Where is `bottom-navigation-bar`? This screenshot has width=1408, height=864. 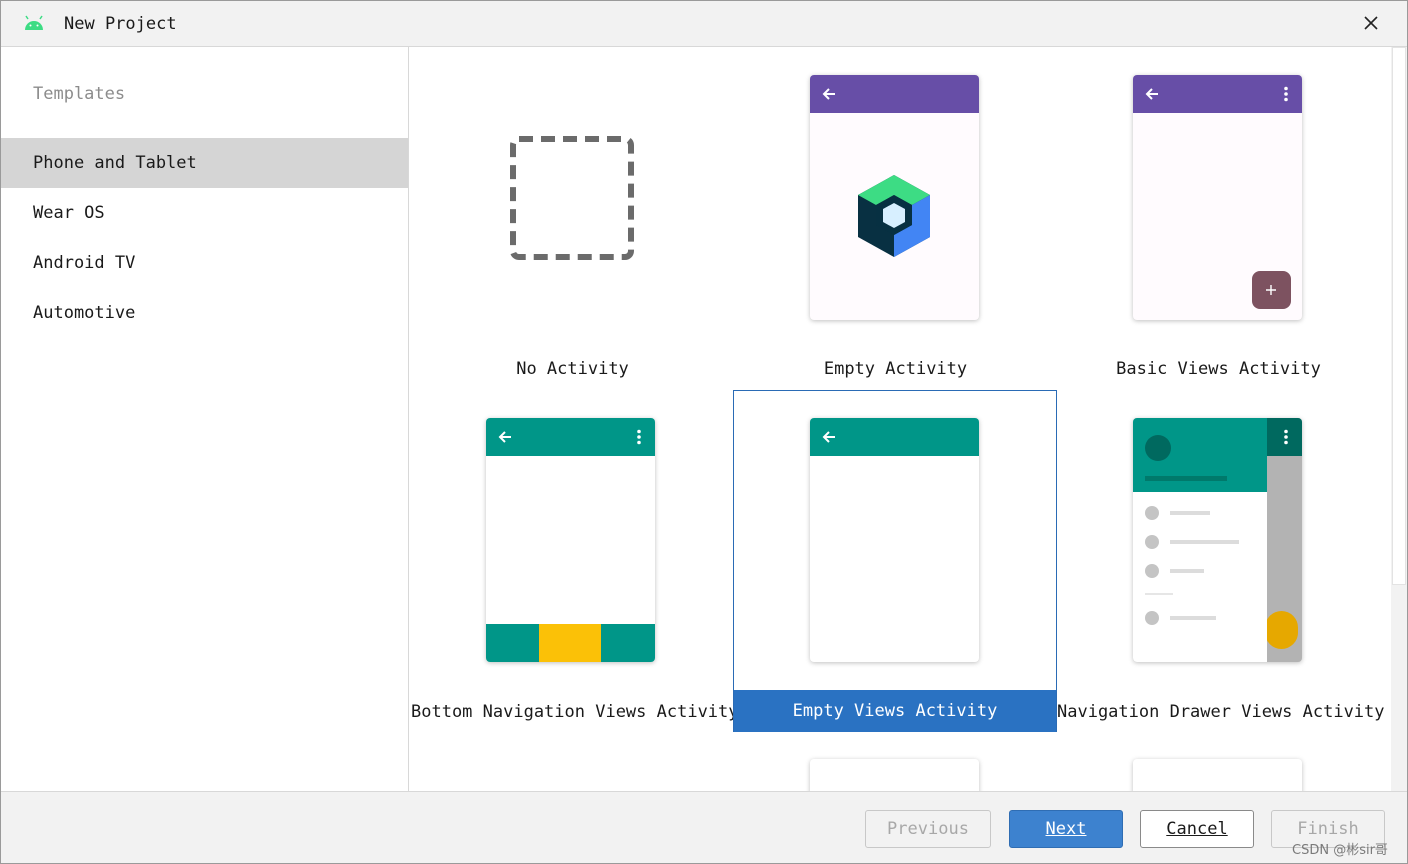 bottom-navigation-bar is located at coordinates (570, 643).